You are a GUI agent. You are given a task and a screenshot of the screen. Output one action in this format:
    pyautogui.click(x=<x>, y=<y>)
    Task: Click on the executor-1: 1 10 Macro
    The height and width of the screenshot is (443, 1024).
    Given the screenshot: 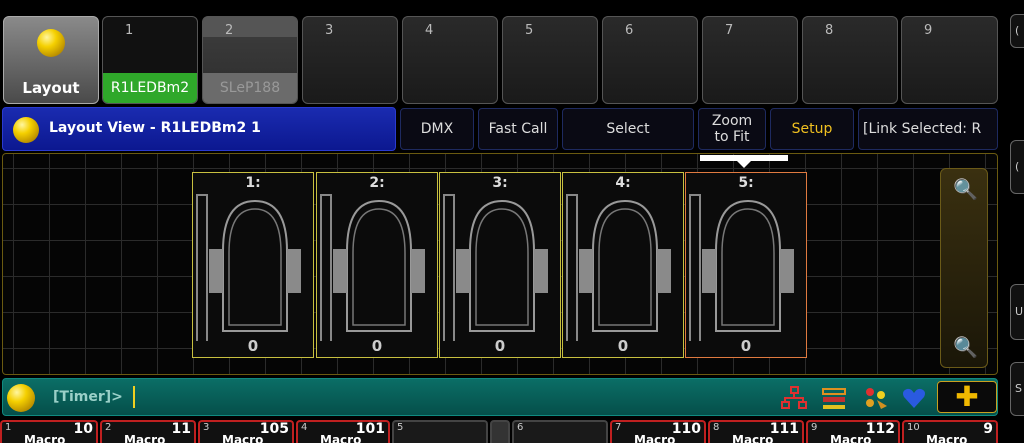 What is the action you would take?
    pyautogui.click(x=49, y=431)
    